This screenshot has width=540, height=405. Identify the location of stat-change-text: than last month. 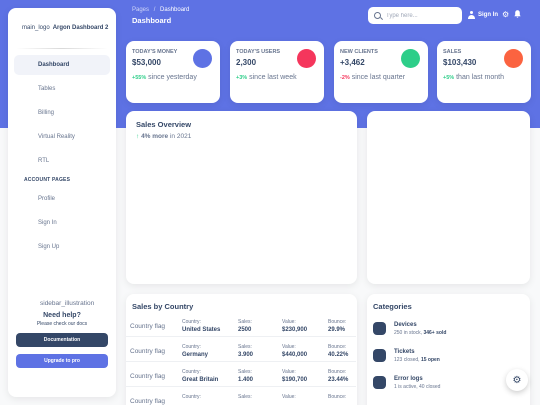
(479, 77).